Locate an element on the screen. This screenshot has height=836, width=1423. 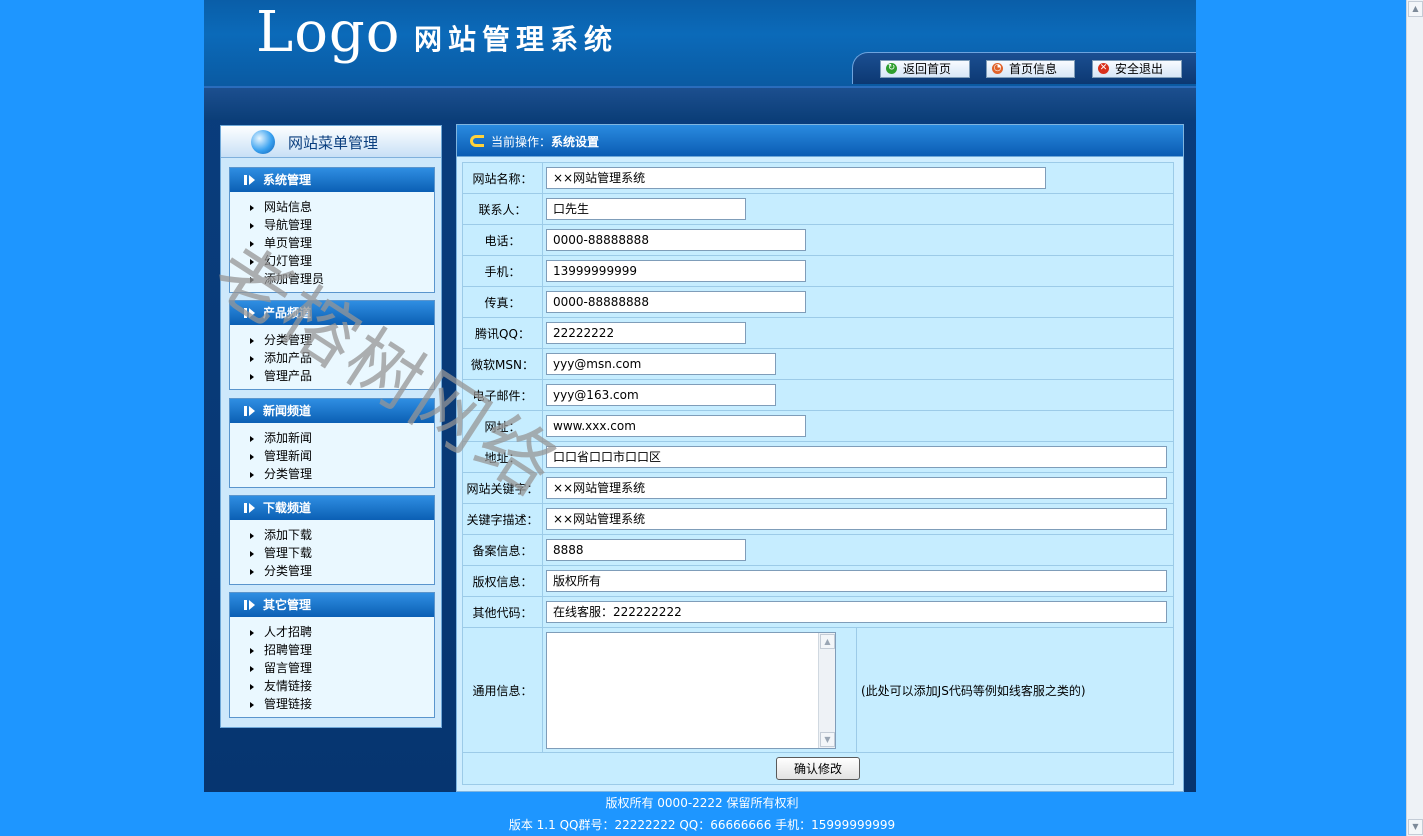
menu-group-title: 新闻频道 is located at coordinates (287, 411).